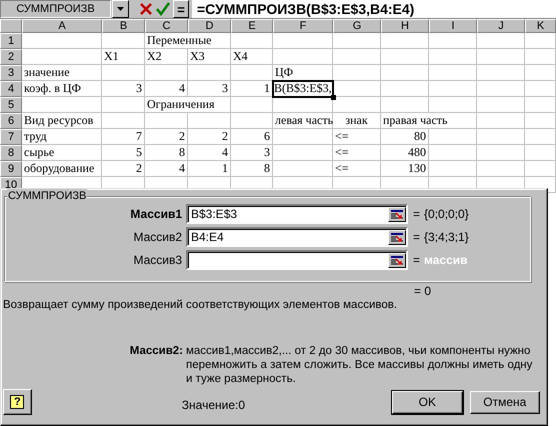 The height and width of the screenshot is (426, 556). What do you see at coordinates (357, 121) in the screenshot?
I see `table-cell: знак` at bounding box center [357, 121].